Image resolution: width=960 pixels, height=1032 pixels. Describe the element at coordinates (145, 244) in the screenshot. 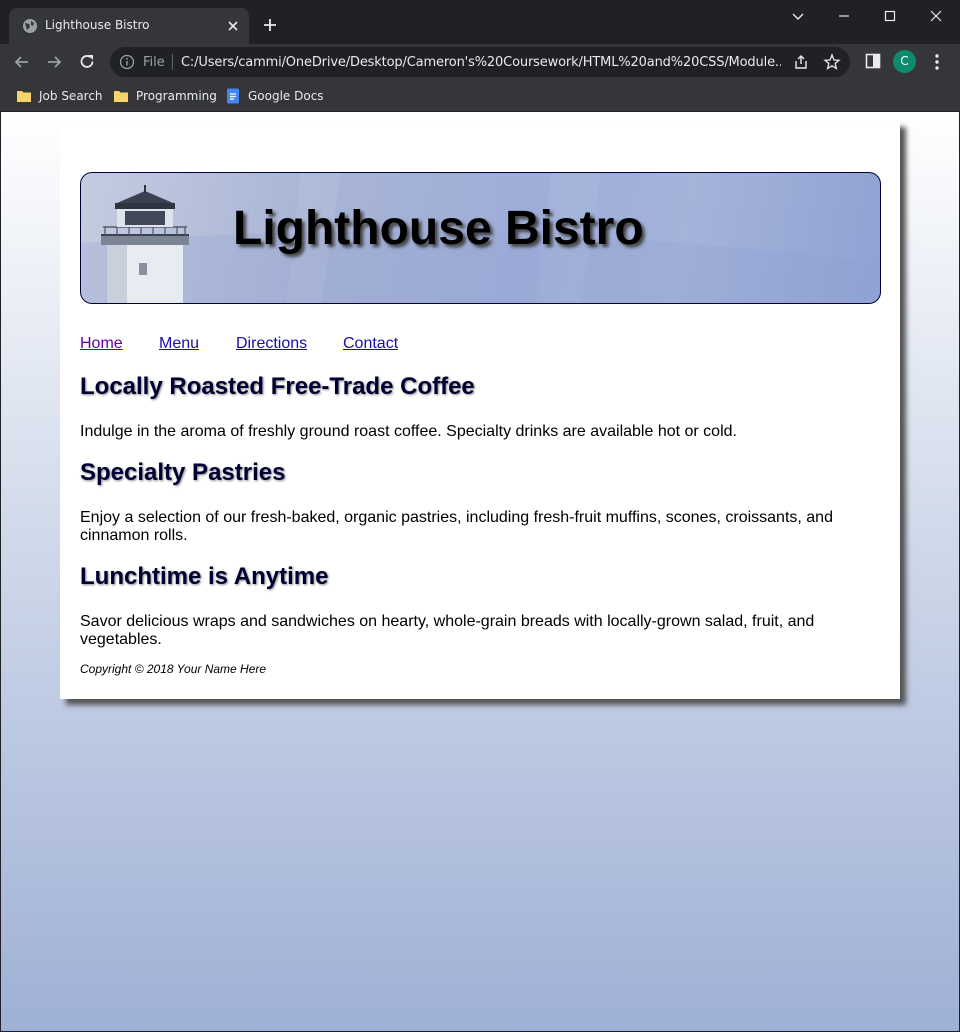

I see `lighthouse-image` at that location.